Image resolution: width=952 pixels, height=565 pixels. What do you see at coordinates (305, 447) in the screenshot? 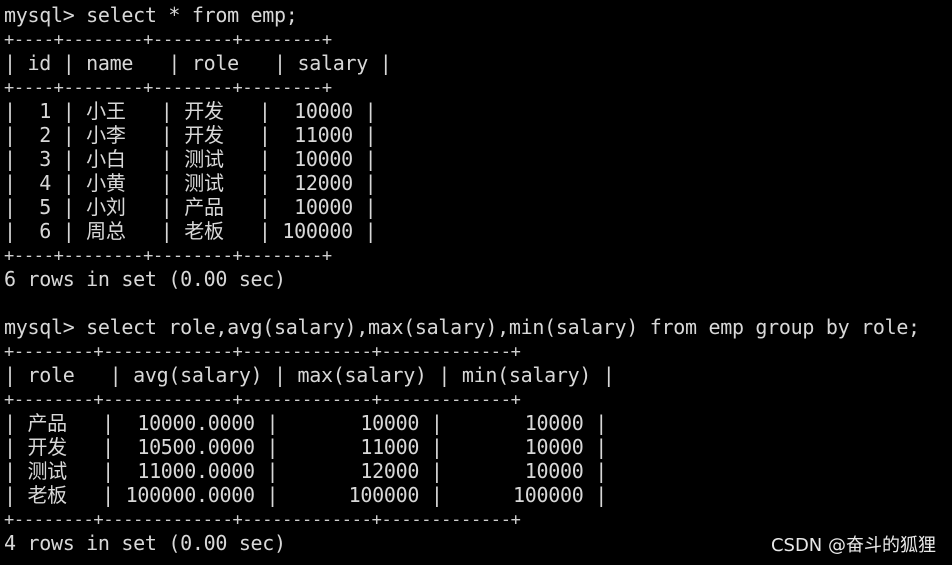
I see `table-row: | 开发 | 10500.0000 | 11000 | 10000 |` at bounding box center [305, 447].